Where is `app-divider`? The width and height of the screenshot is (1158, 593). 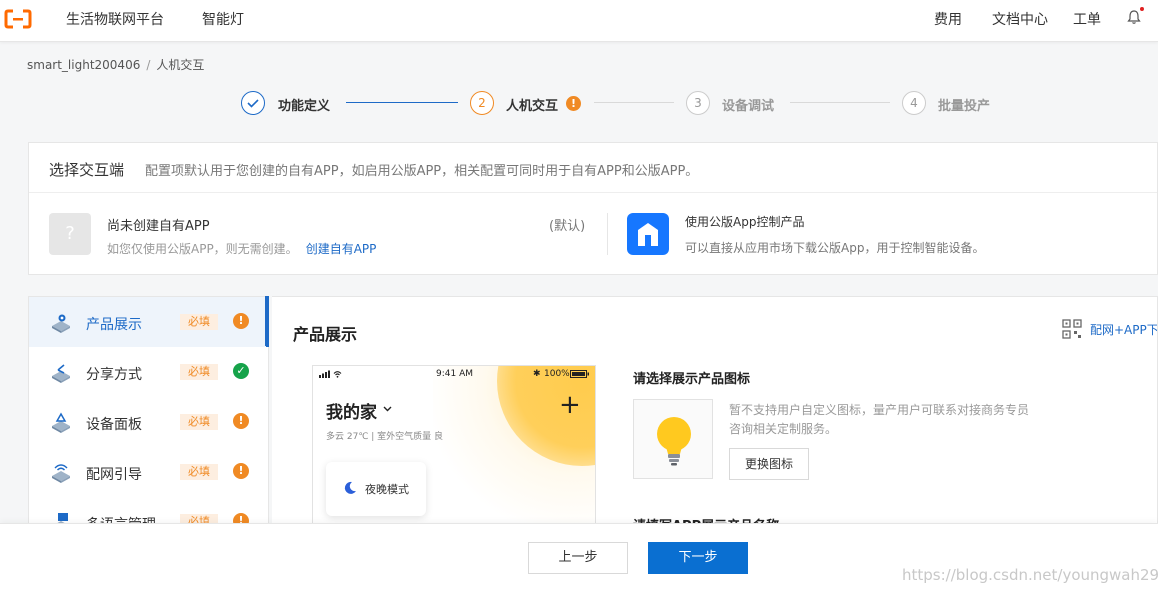 app-divider is located at coordinates (607, 234).